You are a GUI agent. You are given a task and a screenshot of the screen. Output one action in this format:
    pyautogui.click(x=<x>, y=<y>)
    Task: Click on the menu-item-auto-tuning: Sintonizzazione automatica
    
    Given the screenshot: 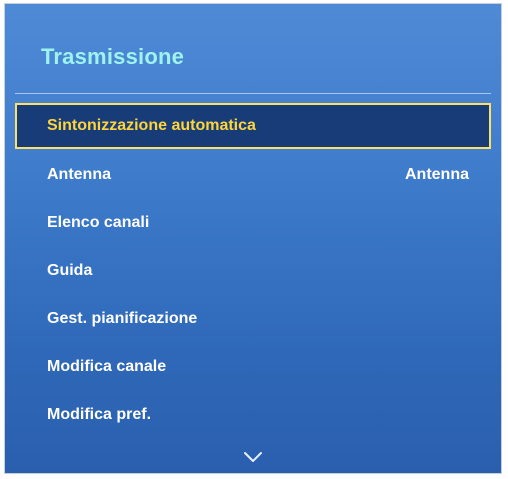 What is the action you would take?
    pyautogui.click(x=253, y=126)
    